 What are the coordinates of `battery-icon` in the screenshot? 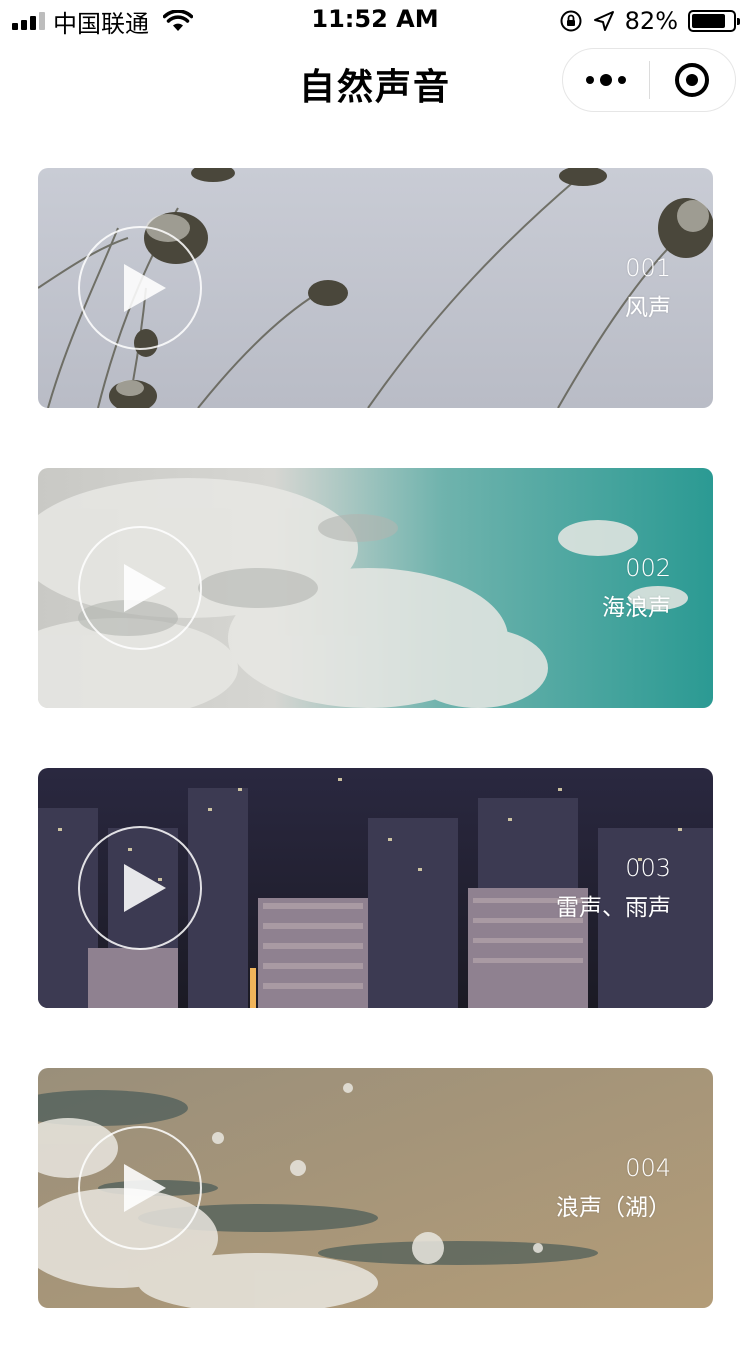 It's located at (714, 21).